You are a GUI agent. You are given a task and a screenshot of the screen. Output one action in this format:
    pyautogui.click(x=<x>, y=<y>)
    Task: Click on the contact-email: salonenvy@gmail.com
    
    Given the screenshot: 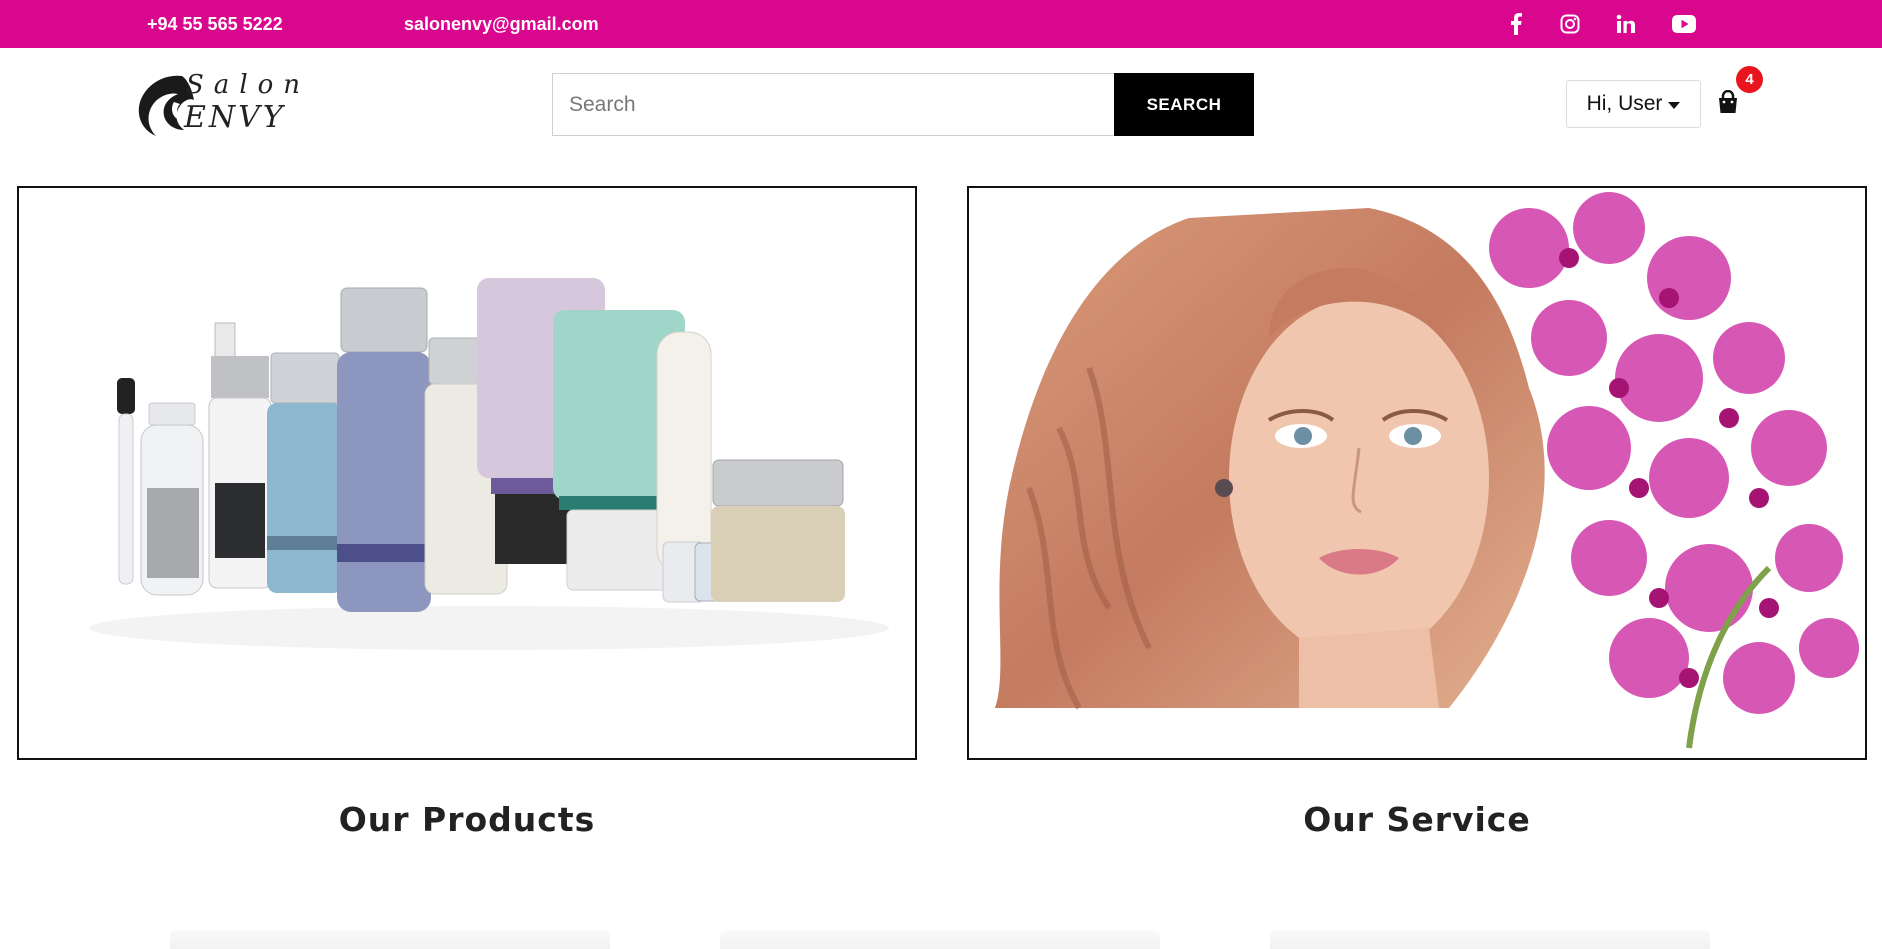 What is the action you would take?
    pyautogui.click(x=501, y=24)
    